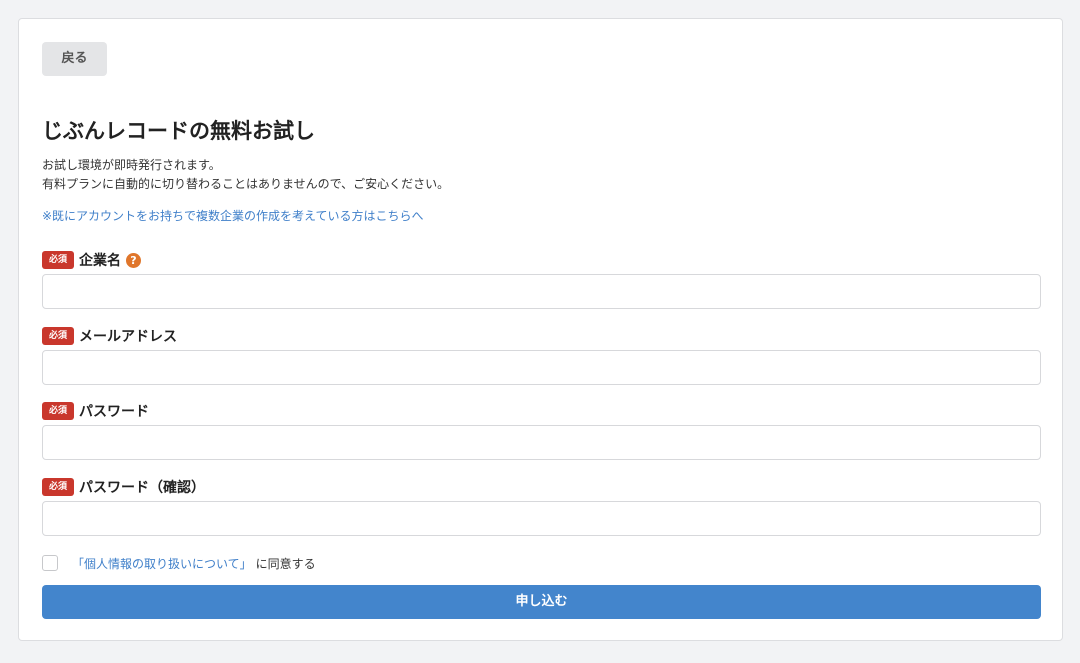  Describe the element at coordinates (232, 215) in the screenshot. I see `existing-account-link: ※既にアカウントをお持ちで複数企業の作成を考えている方はこちらへ` at that location.